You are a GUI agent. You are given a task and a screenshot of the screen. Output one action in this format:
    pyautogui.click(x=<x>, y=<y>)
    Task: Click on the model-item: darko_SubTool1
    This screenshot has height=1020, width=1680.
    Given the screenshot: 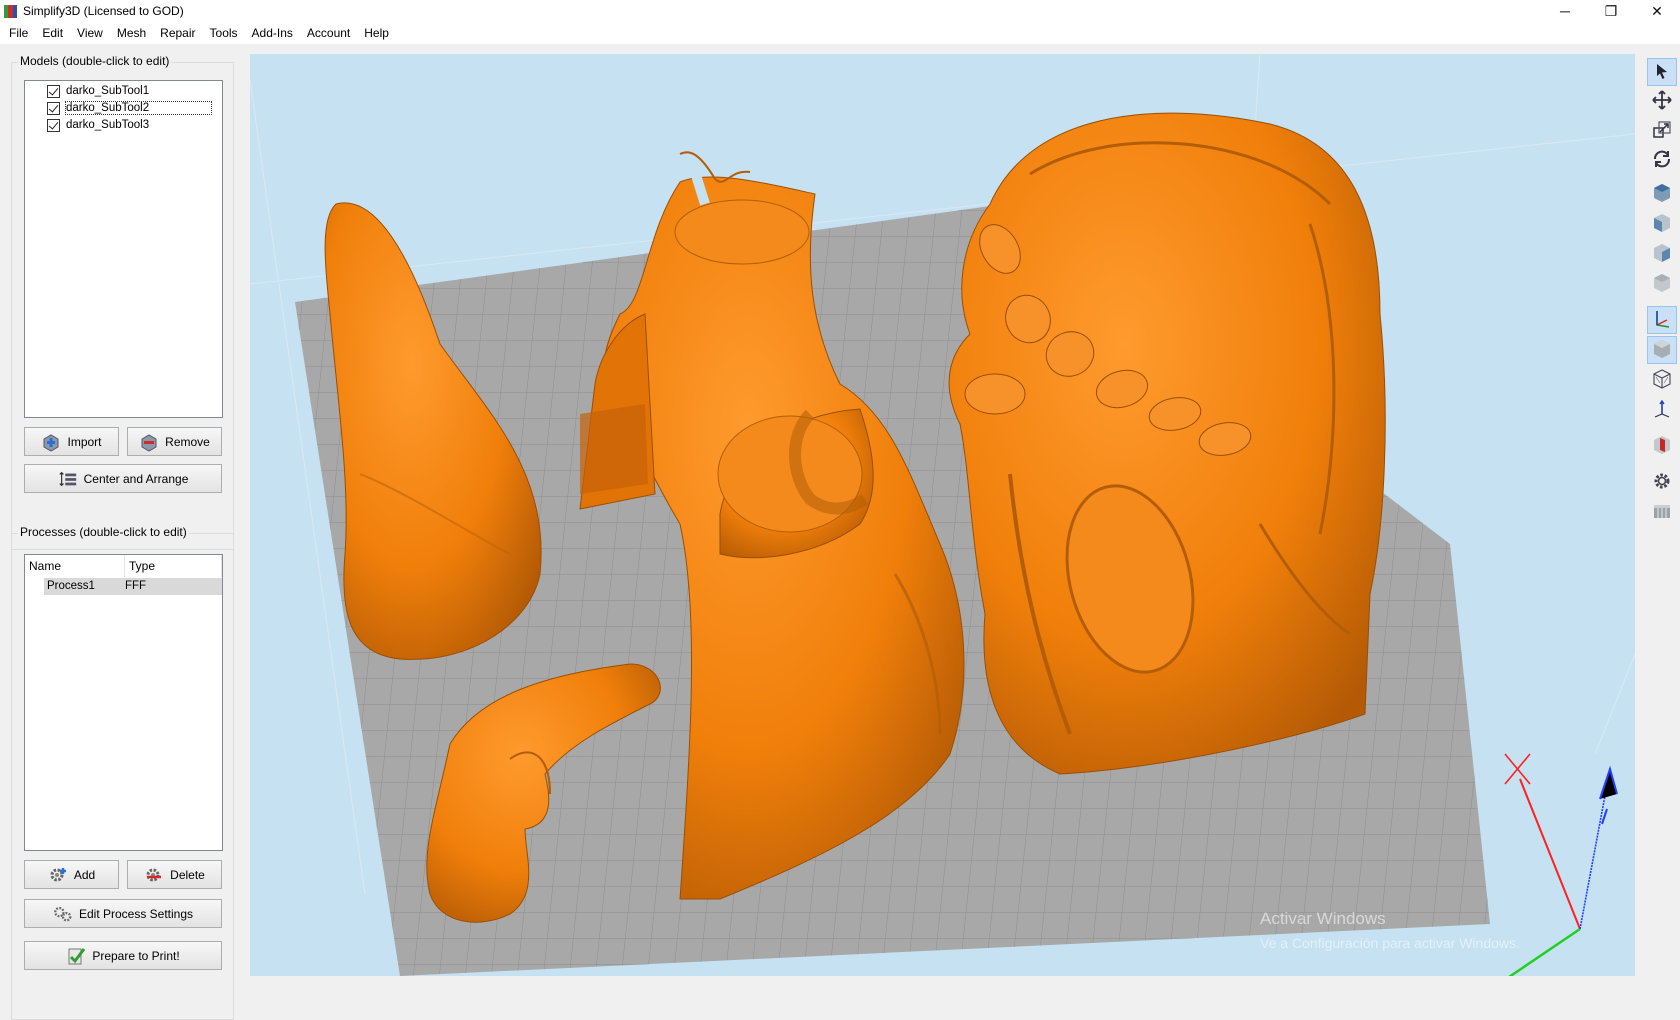 What is the action you would take?
    pyautogui.click(x=98, y=91)
    